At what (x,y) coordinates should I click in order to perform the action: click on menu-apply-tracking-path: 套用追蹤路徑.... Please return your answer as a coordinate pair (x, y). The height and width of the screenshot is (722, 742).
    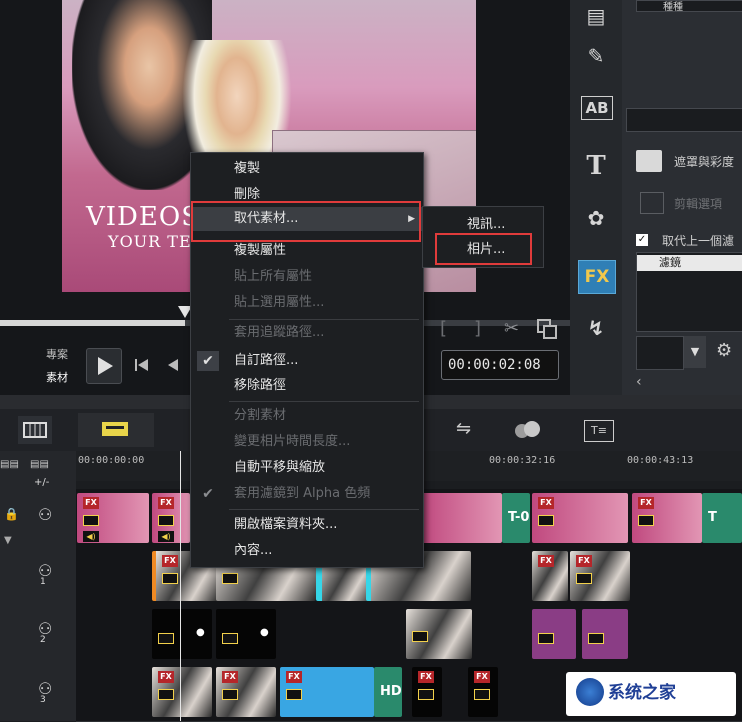
    Looking at the image, I should click on (307, 333).